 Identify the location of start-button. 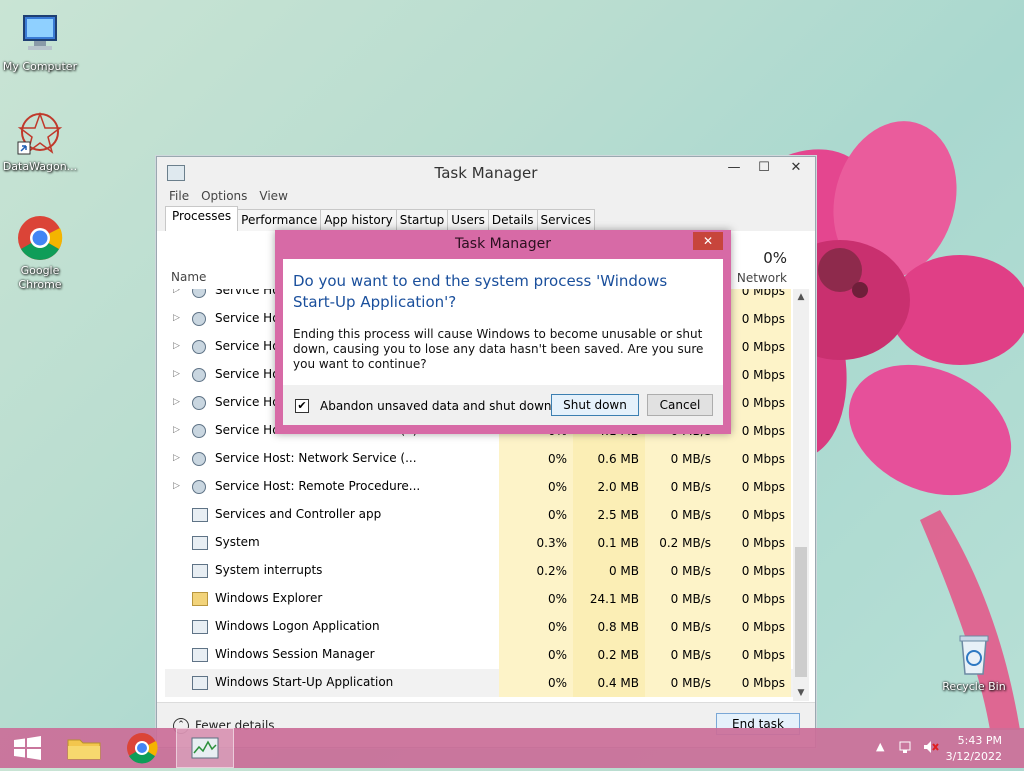
(28, 748).